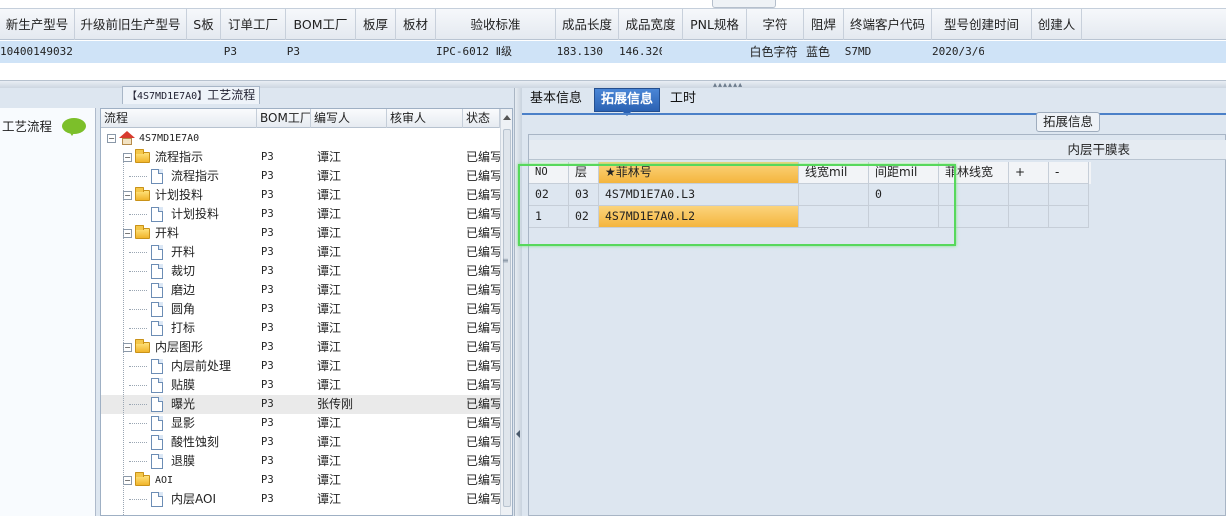 This screenshot has height=516, width=1226. I want to click on tree-col-writer: 编写人, so click(349, 118).